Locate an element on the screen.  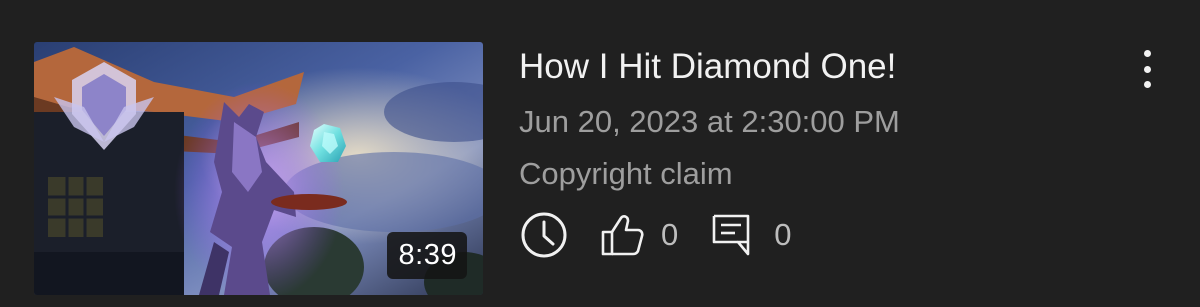
likes-count: 0 is located at coordinates (670, 234).